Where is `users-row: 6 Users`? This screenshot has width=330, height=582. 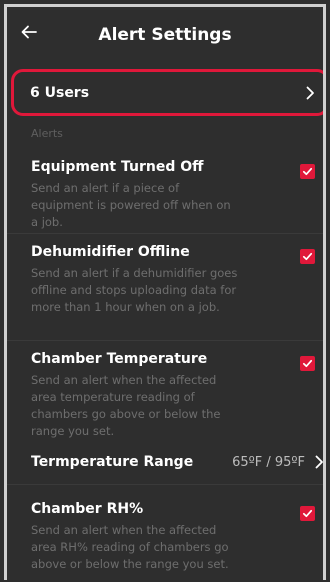 users-row: 6 Users is located at coordinates (167, 92).